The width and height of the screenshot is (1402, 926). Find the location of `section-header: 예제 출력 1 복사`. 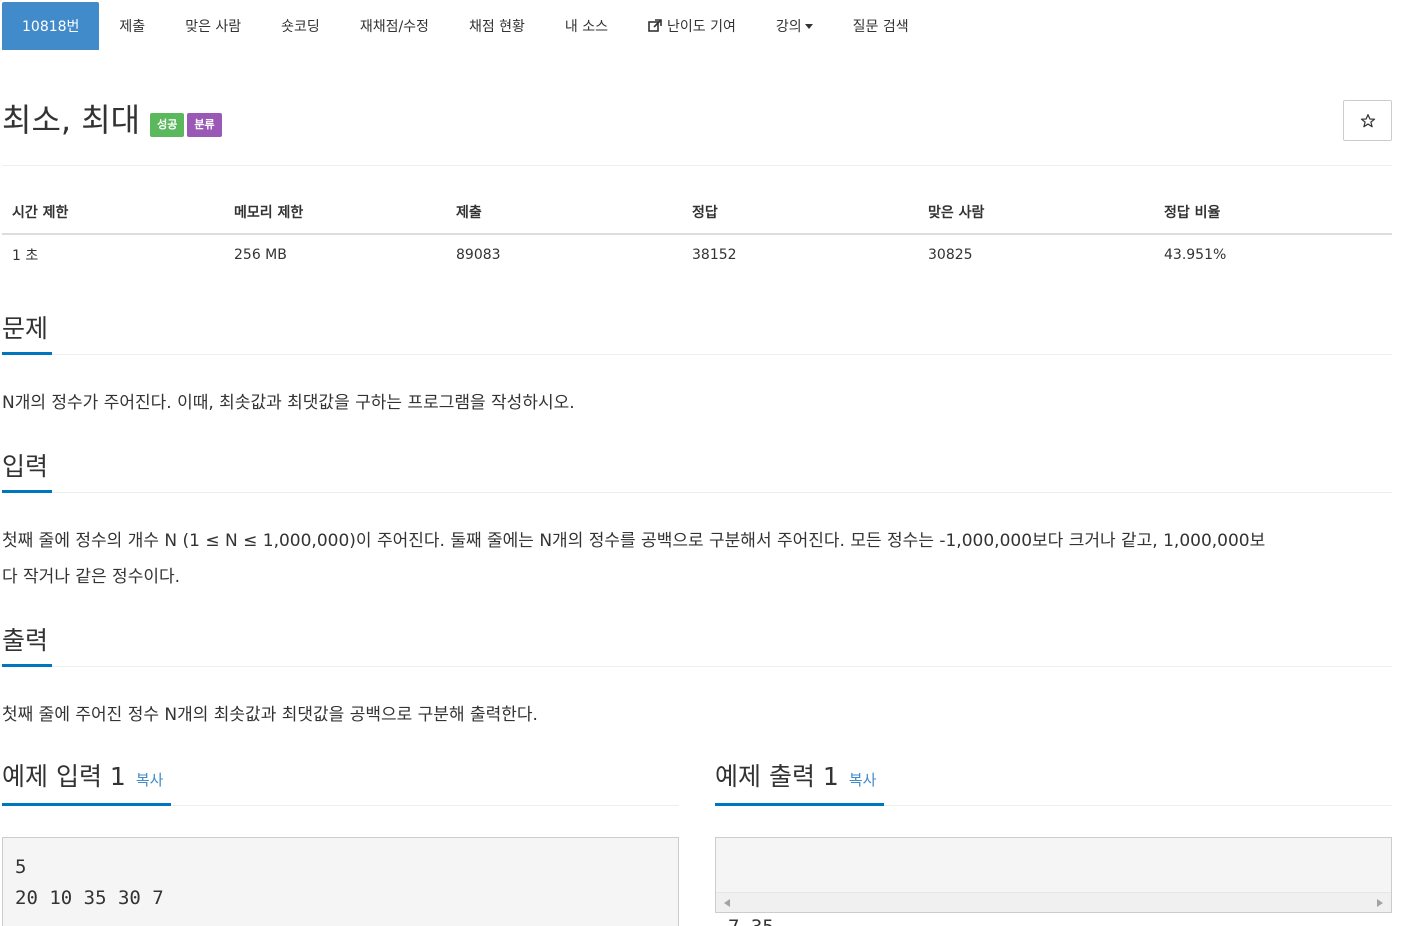

section-header: 예제 출력 1 복사 is located at coordinates (1053, 784).